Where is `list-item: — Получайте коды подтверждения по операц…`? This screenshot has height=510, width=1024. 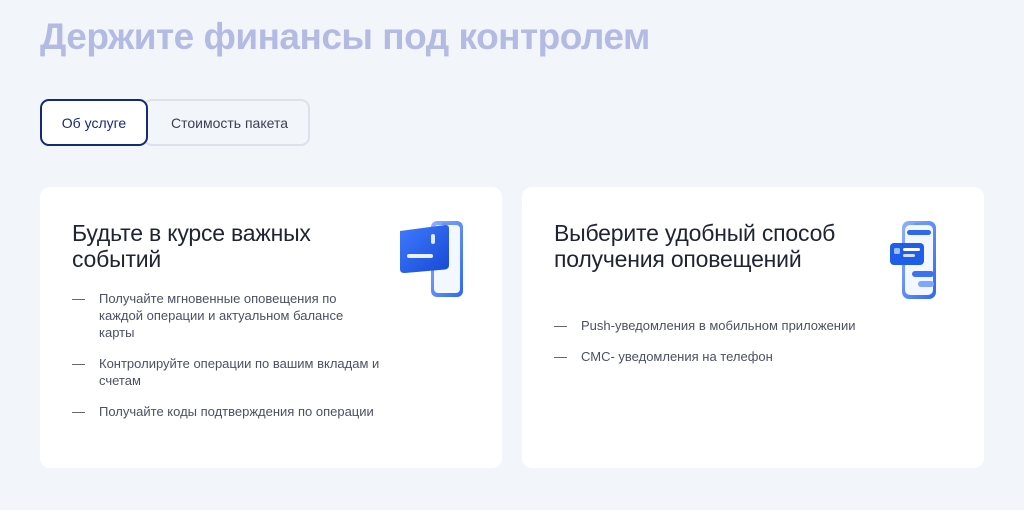
list-item: — Получайте коды подтверждения по операц… is located at coordinates (227, 411).